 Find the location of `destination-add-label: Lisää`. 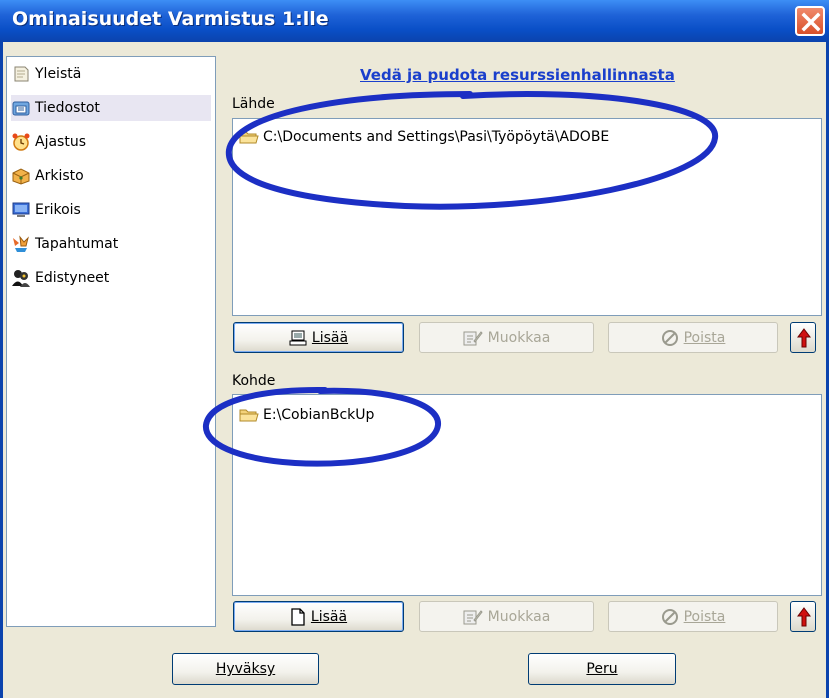

destination-add-label: Lisää is located at coordinates (329, 616).